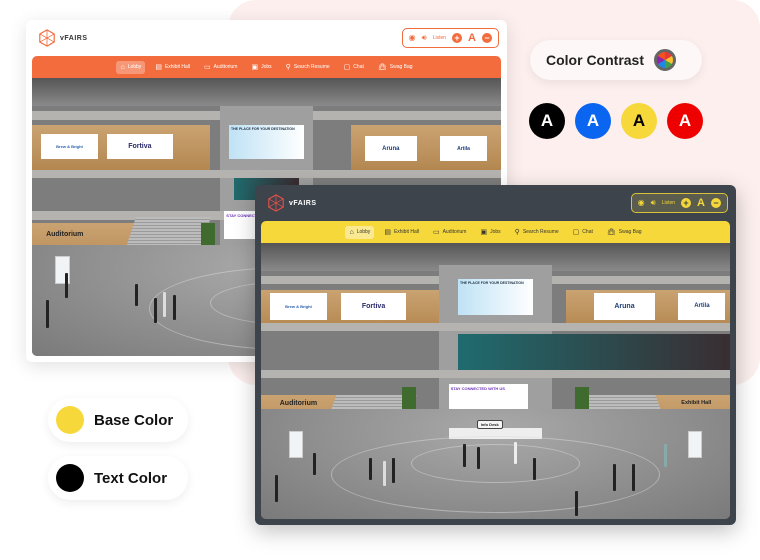 This screenshot has height=560, width=760. What do you see at coordinates (639, 121) in the screenshot?
I see `swatch-yellow: A` at bounding box center [639, 121].